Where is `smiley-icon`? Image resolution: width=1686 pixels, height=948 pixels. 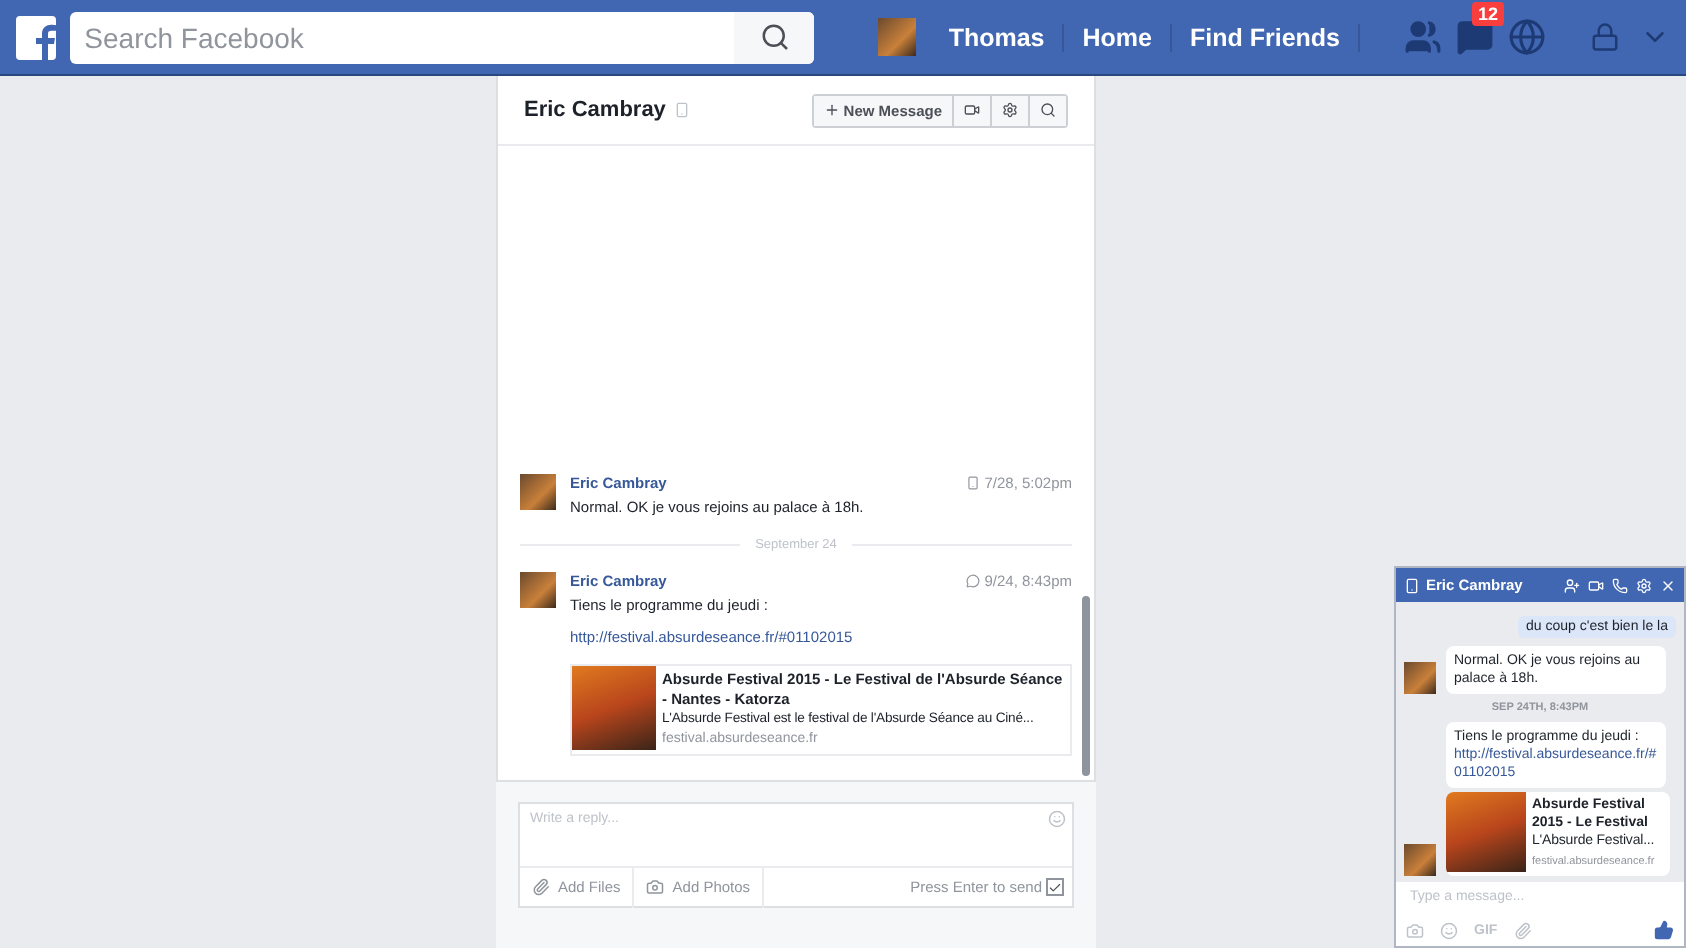 smiley-icon is located at coordinates (1057, 819).